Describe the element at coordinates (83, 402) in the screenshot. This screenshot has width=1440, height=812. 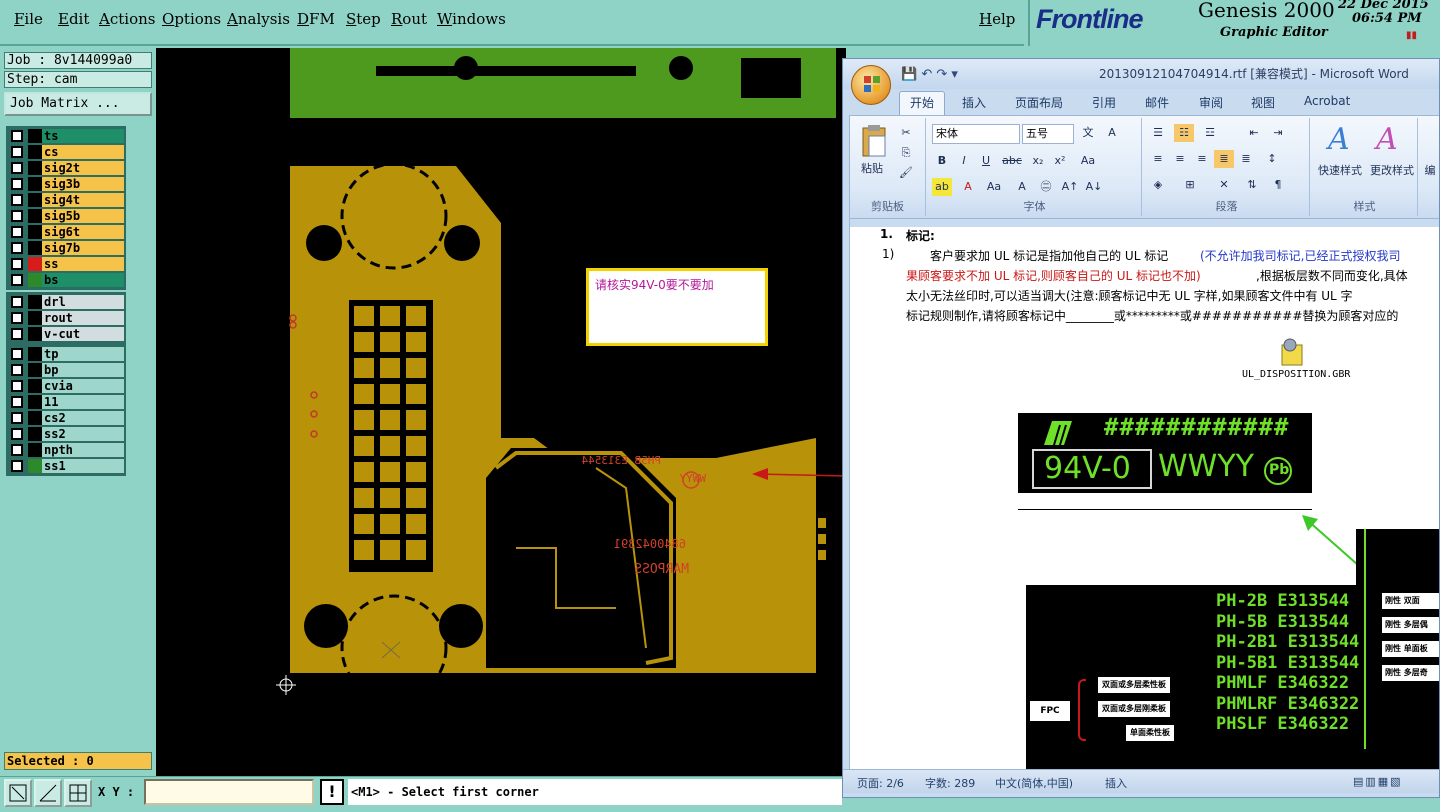
I see `layer-name: 11` at that location.